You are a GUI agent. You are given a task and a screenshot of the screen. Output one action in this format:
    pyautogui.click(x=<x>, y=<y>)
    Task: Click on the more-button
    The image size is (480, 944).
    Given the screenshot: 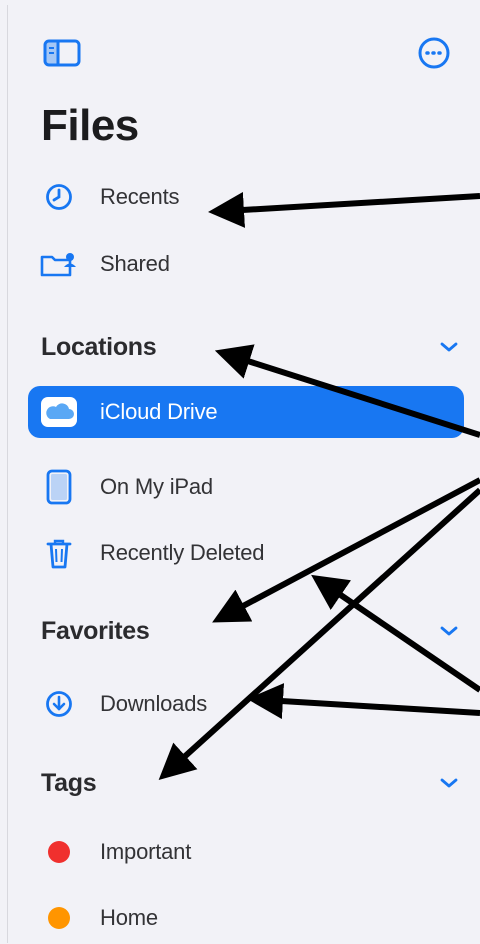 What is the action you would take?
    pyautogui.click(x=434, y=53)
    